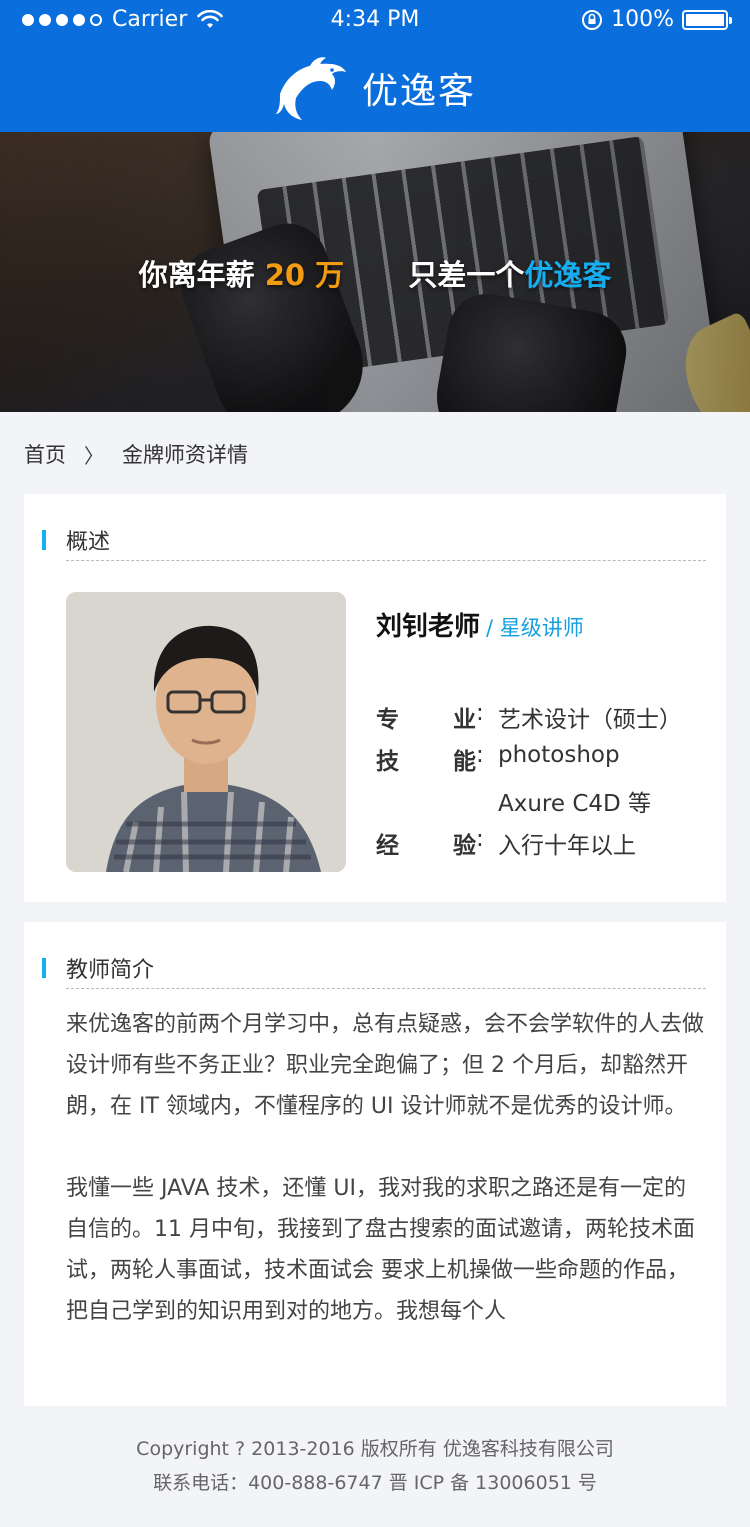 This screenshot has height=1527, width=750. Describe the element at coordinates (707, 20) in the screenshot. I see `battery-icon` at that location.